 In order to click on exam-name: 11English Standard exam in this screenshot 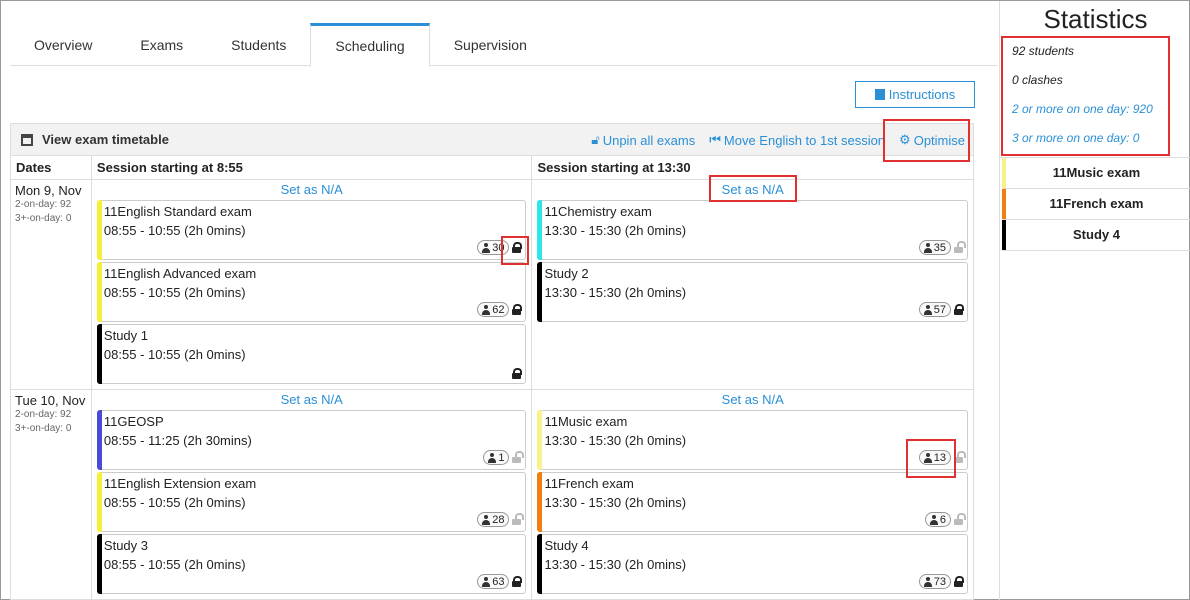, I will do `click(177, 211)`.